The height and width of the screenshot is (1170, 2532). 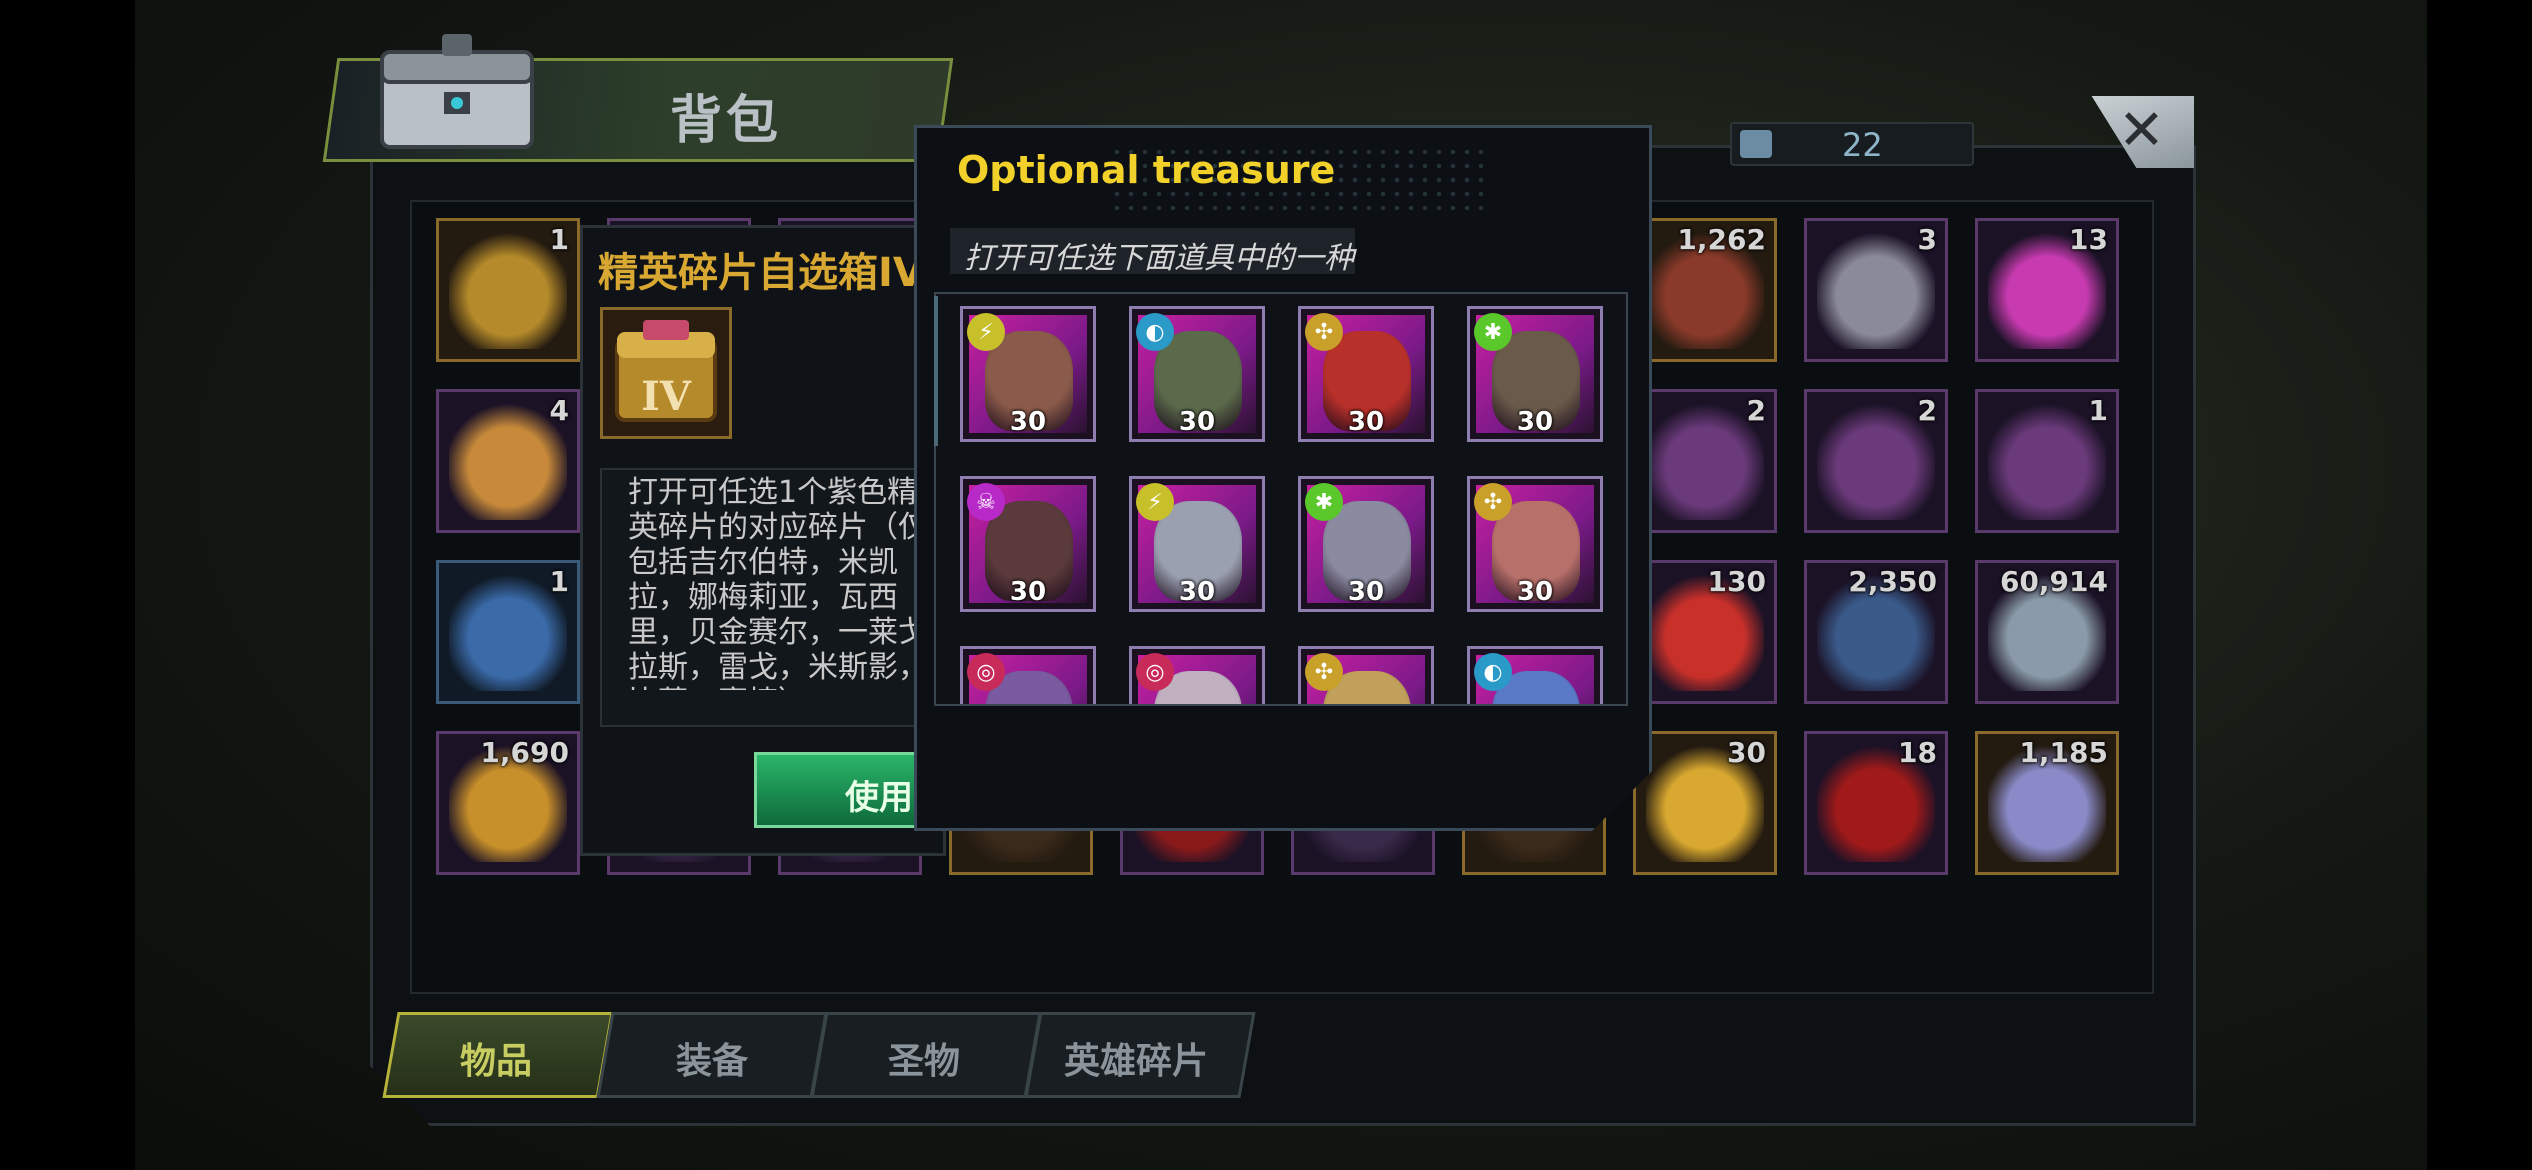 What do you see at coordinates (761, 273) in the screenshot?
I see `item-detail-title: 精英碎片自选箱IV` at bounding box center [761, 273].